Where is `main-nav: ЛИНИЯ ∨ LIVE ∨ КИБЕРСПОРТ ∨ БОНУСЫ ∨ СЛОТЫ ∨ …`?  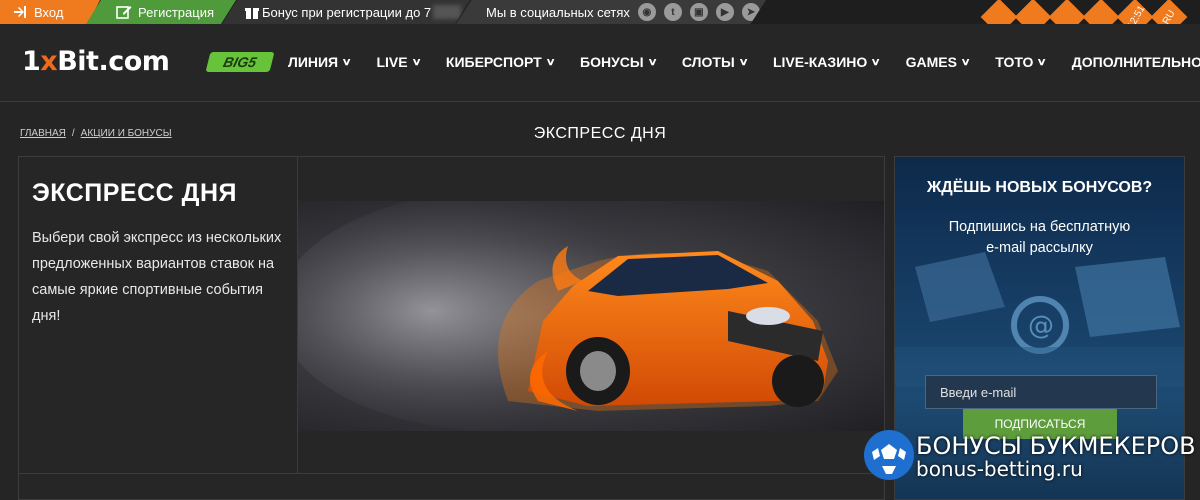
main-nav: ЛИНИЯ ∨ LIVE ∨ КИБЕРСПОРТ ∨ БОНУСЫ ∨ СЛОТЫ ∨ … is located at coordinates (744, 62).